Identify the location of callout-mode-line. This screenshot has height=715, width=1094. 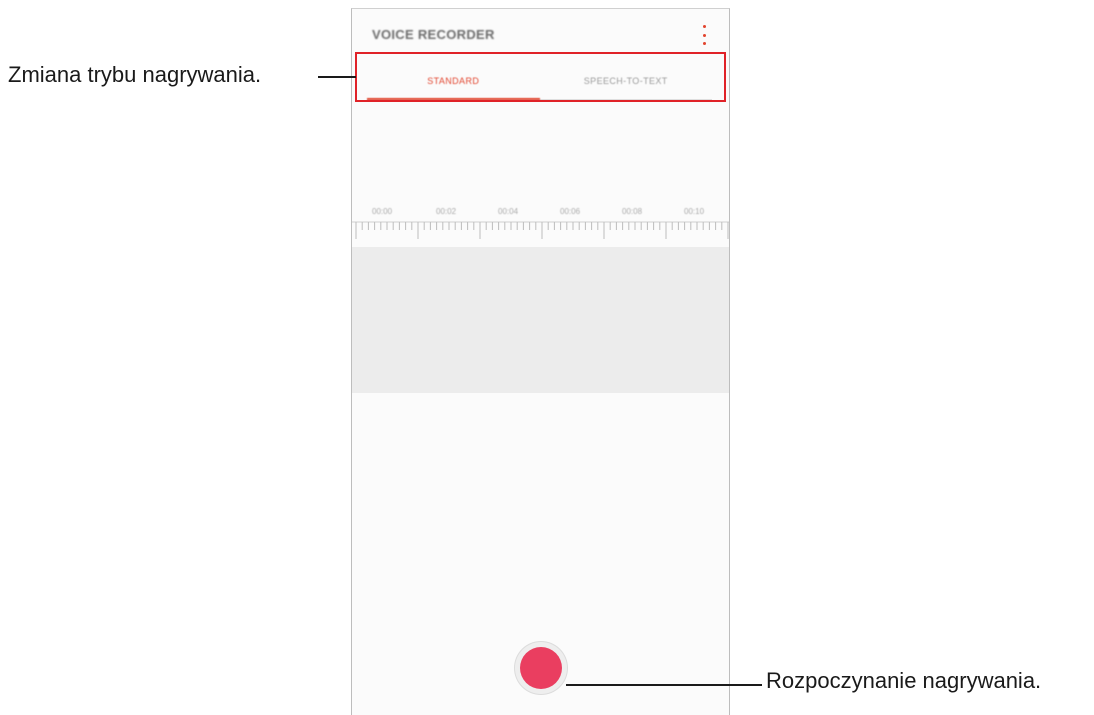
(337, 77).